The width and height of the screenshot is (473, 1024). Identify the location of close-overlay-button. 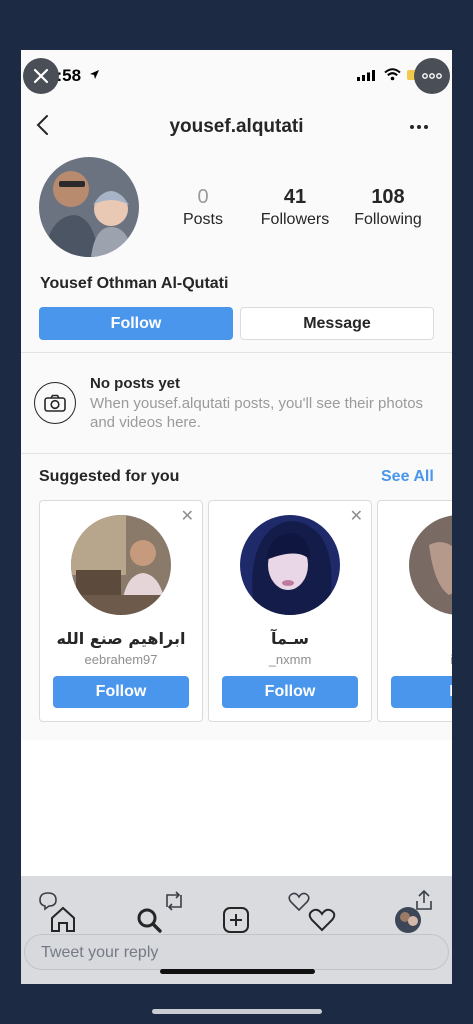
(41, 76).